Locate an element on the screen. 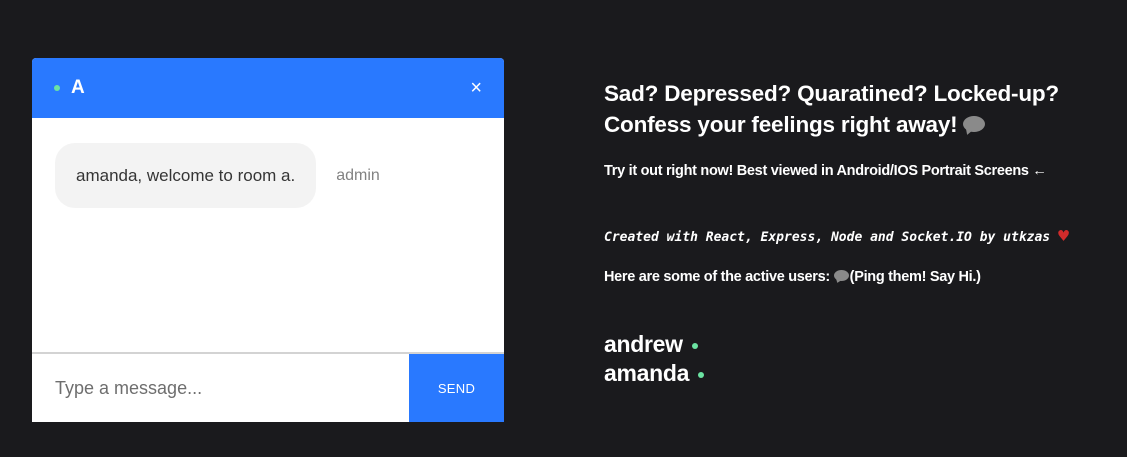 This screenshot has width=1127, height=457. message-composer: SEND is located at coordinates (268, 387).